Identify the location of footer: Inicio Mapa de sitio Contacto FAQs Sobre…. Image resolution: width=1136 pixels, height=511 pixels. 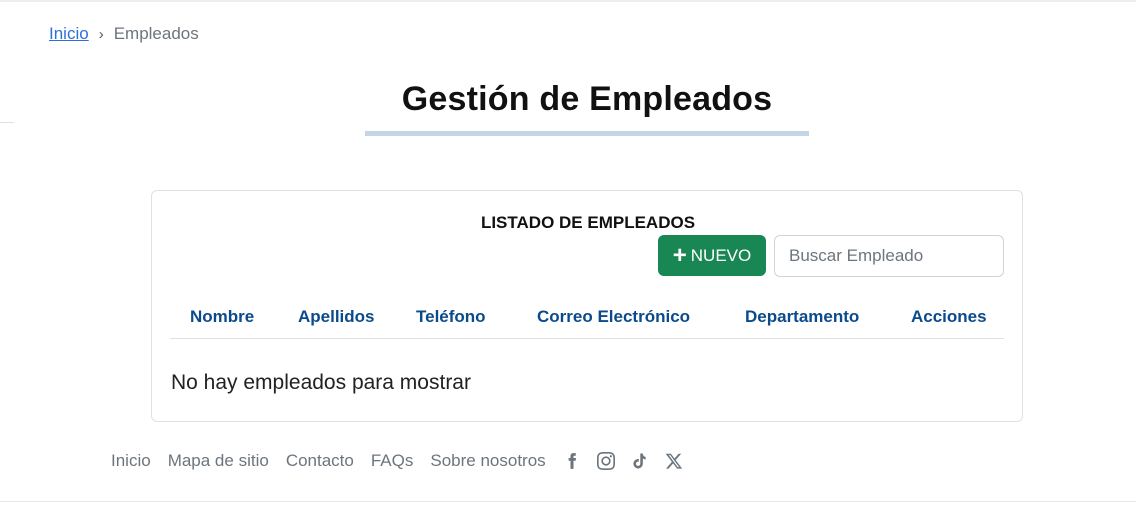
(405, 461).